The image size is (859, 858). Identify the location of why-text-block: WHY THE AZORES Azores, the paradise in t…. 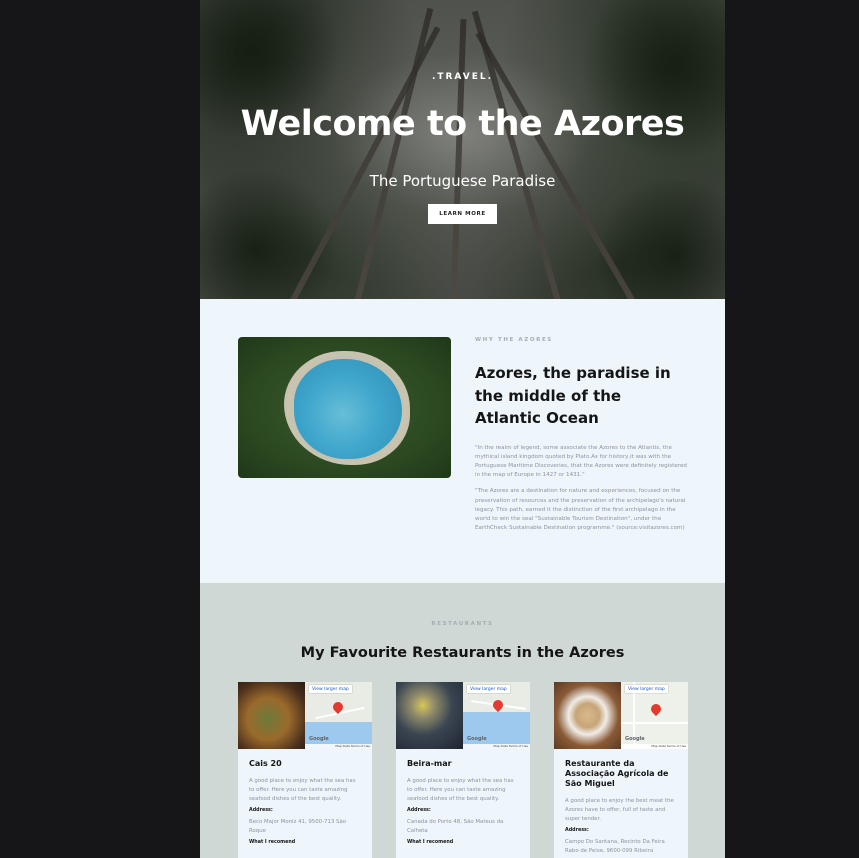
(582, 435).